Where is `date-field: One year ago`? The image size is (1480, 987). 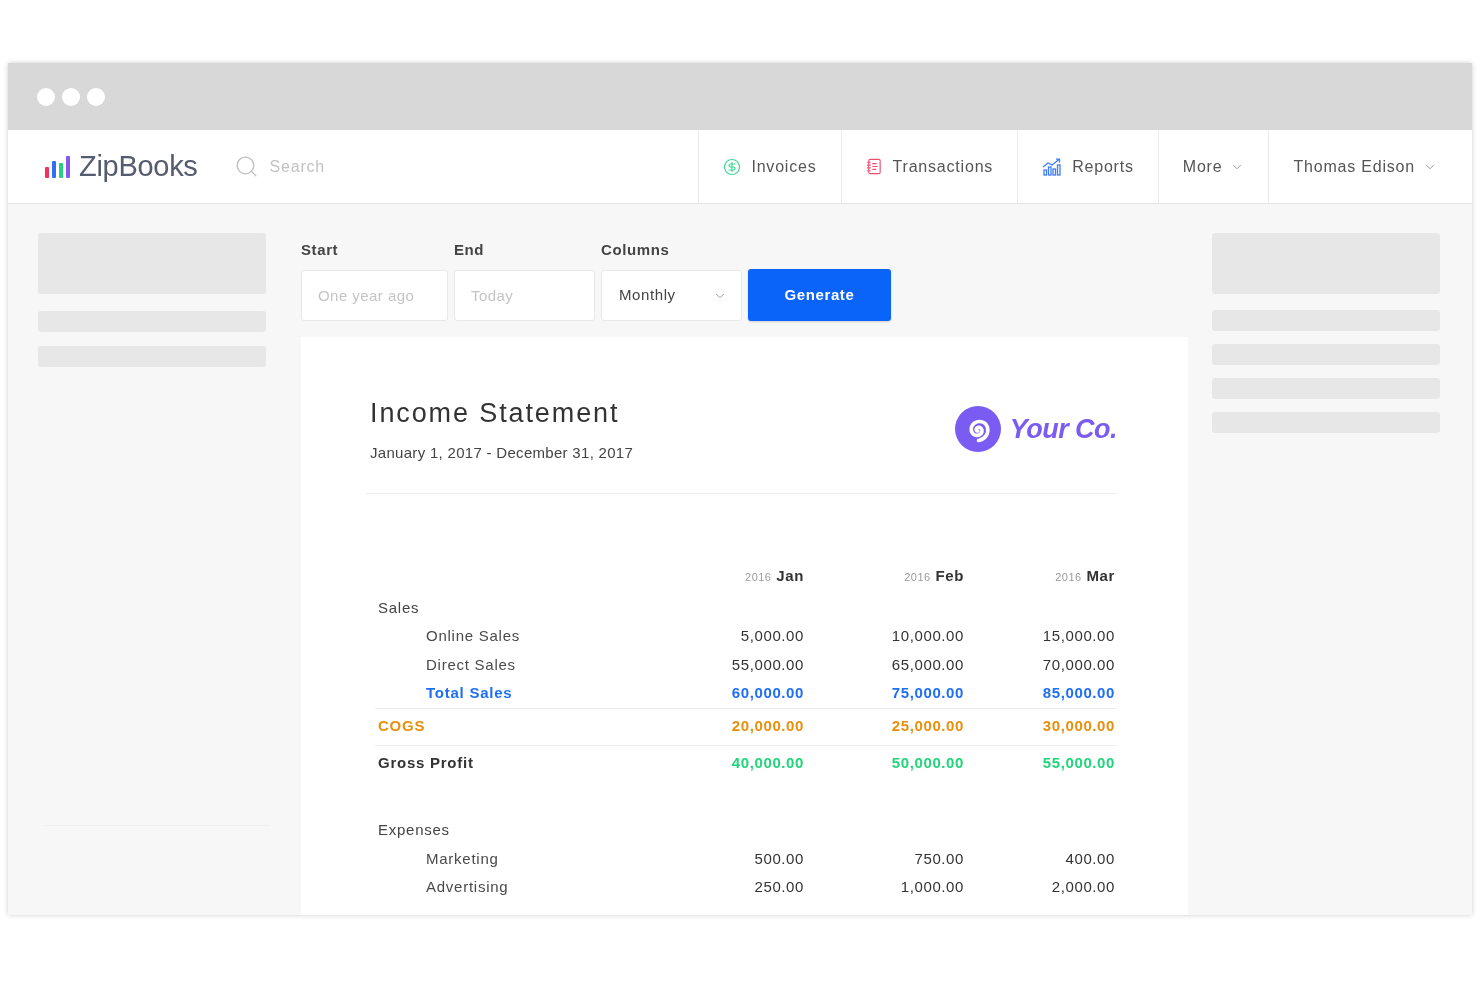
date-field: One year ago is located at coordinates (374, 295).